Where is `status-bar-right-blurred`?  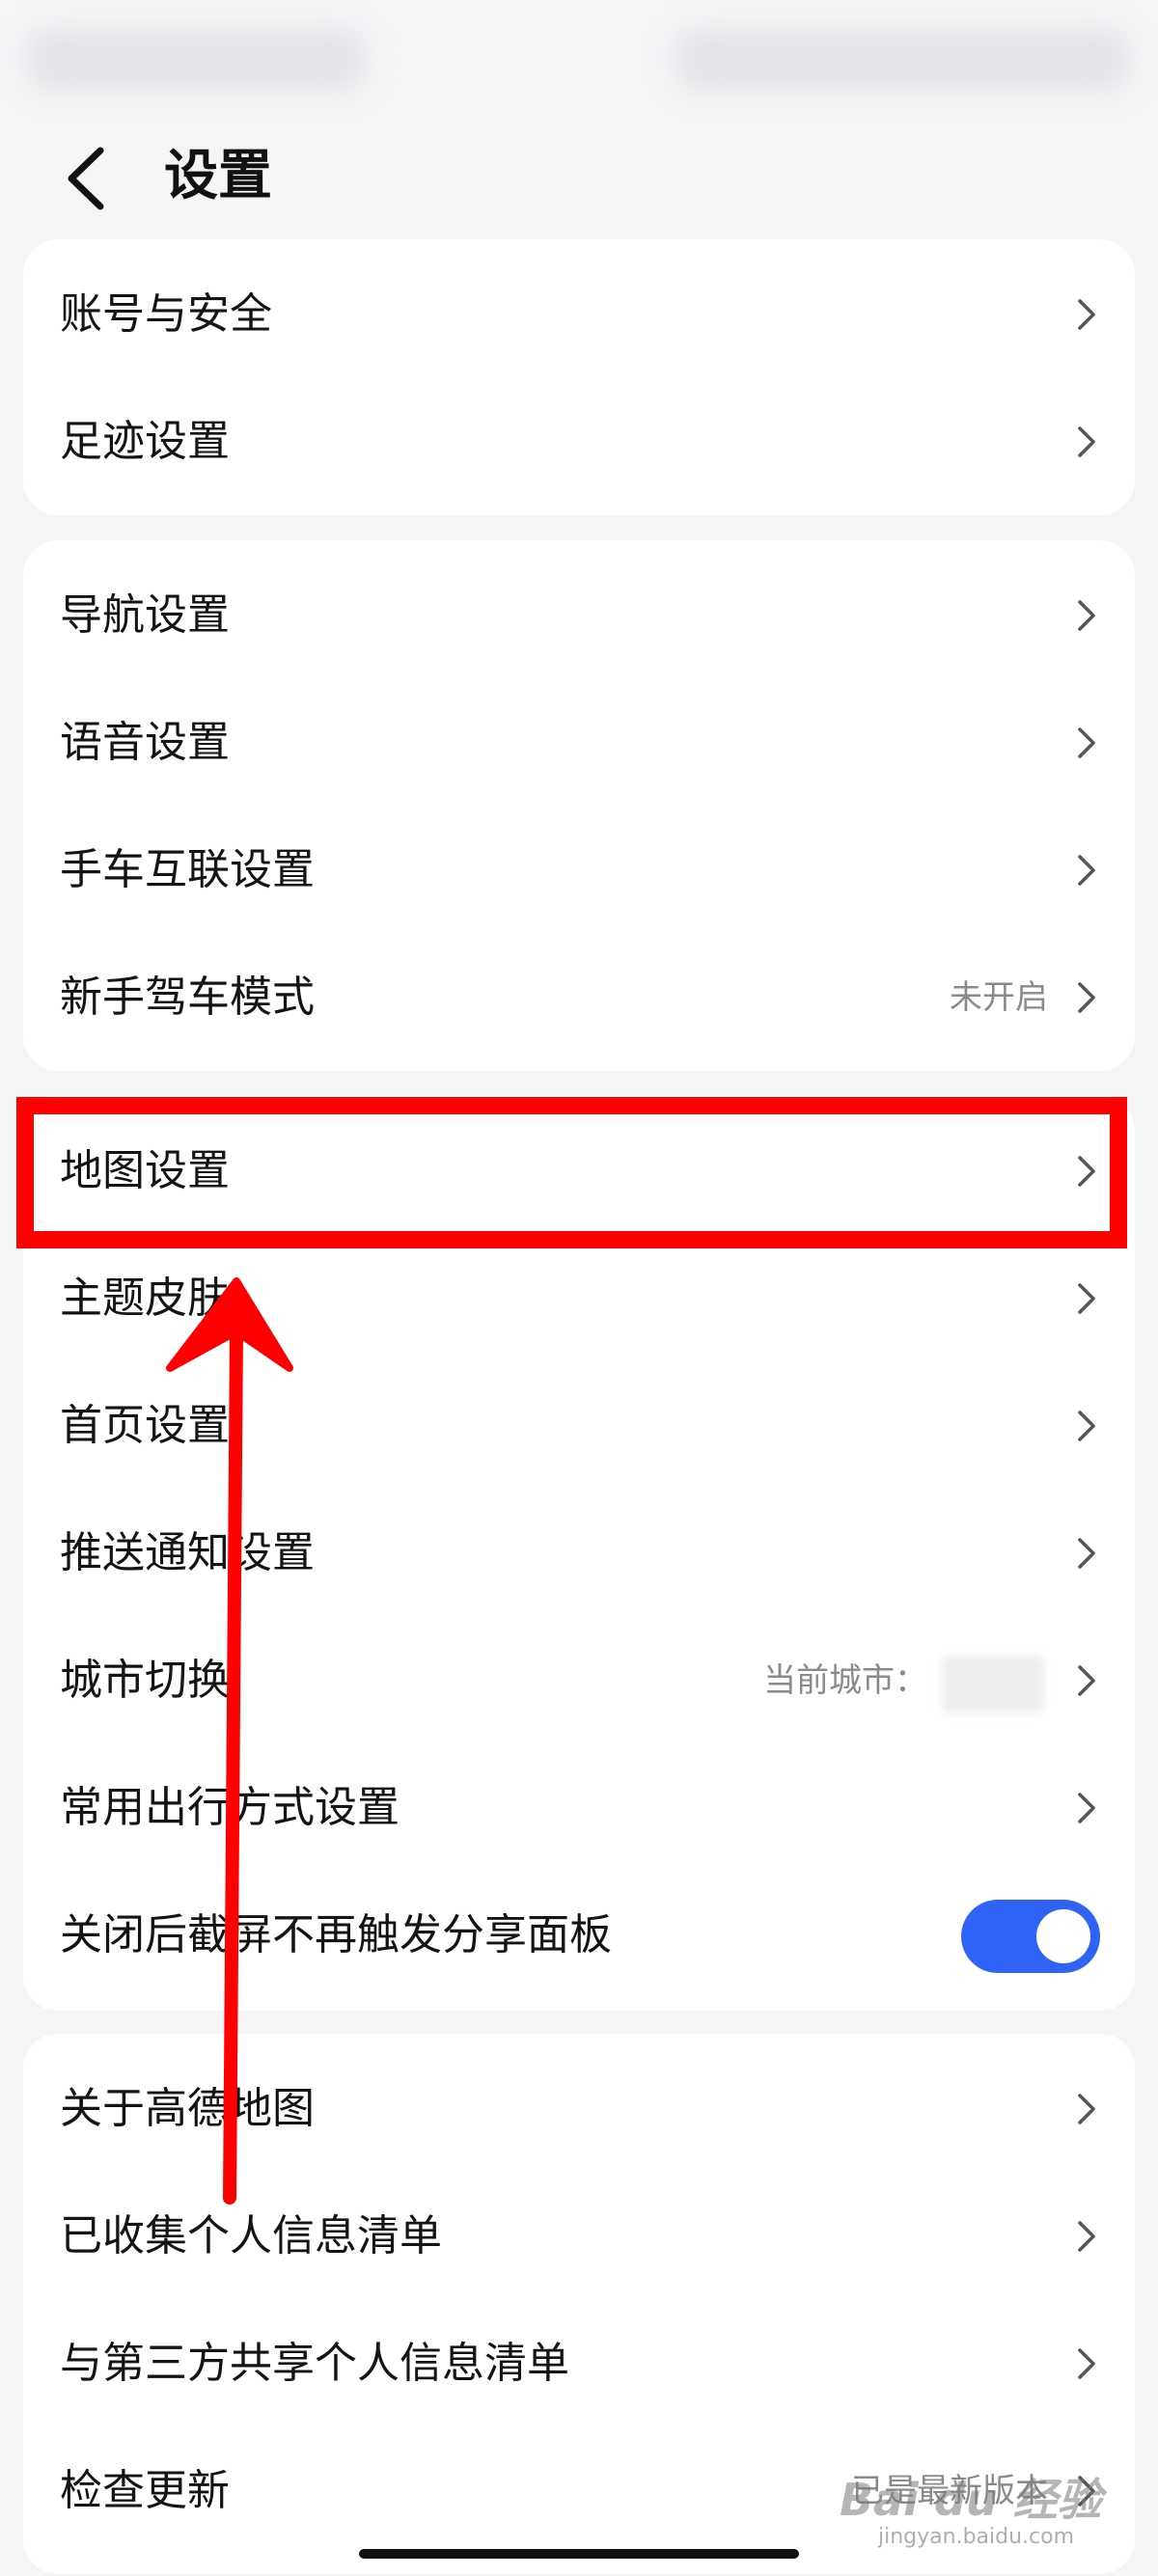 status-bar-right-blurred is located at coordinates (902, 60).